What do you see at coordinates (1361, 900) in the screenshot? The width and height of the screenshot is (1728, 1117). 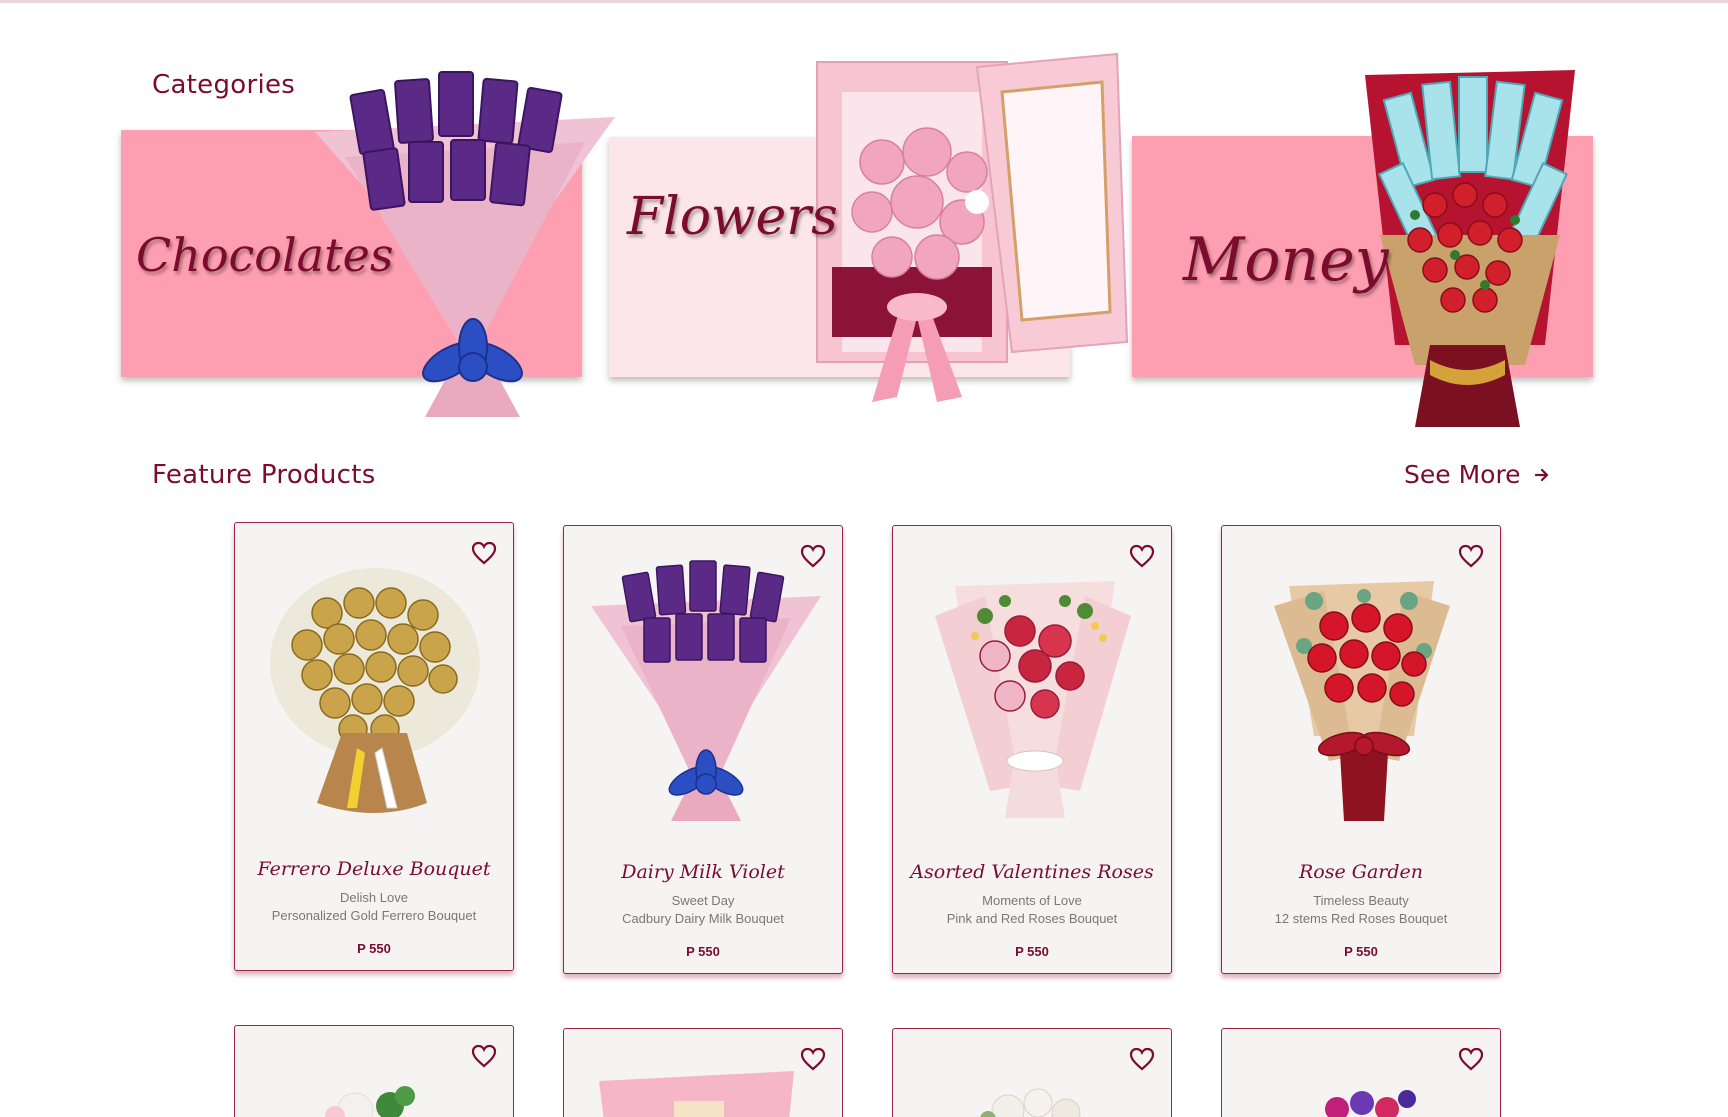 I see `product-subtitle: Timeless Beauty` at bounding box center [1361, 900].